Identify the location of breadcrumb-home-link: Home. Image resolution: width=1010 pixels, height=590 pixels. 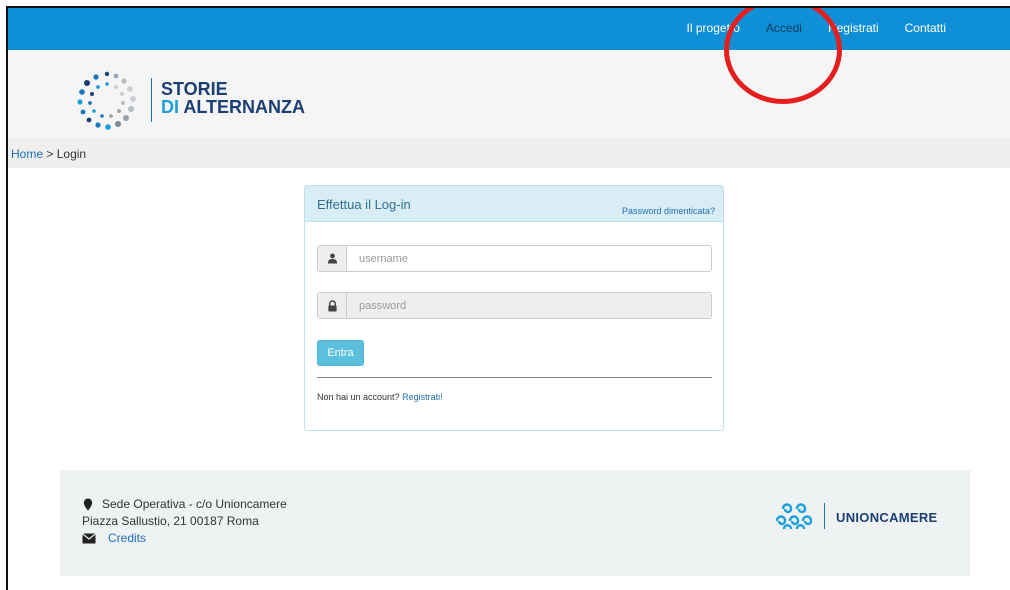
(27, 154).